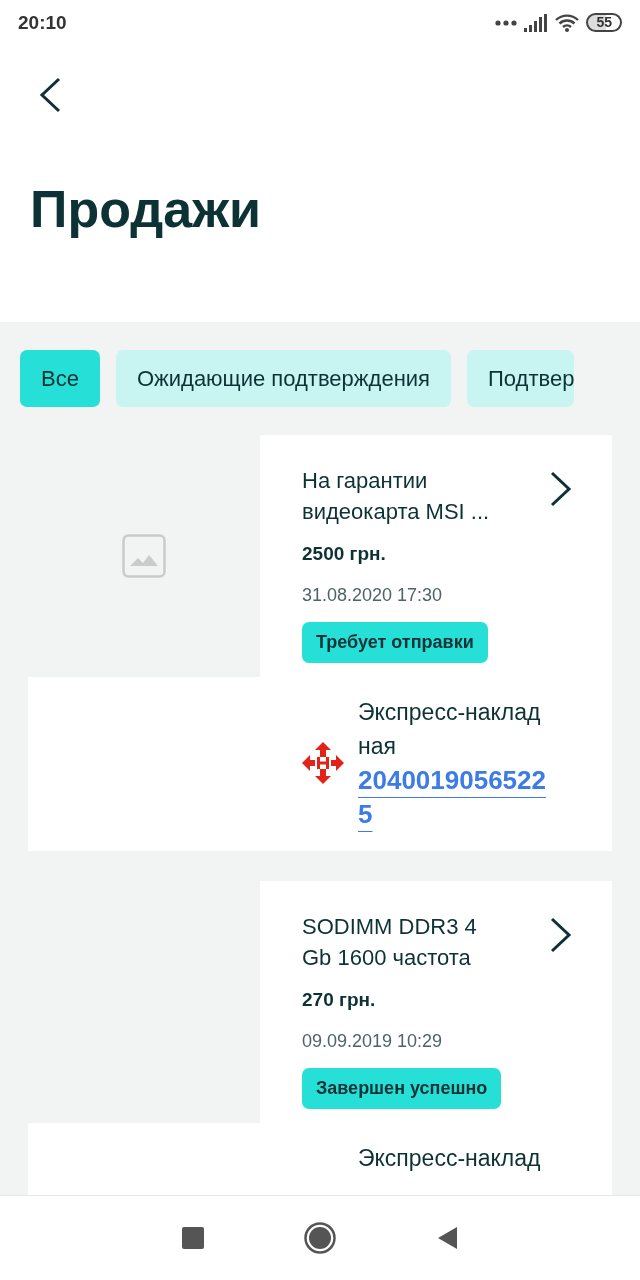 This screenshot has height=1280, width=640. Describe the element at coordinates (373, 1041) in the screenshot. I see `sale-date: 09.09.2019 10:29` at that location.